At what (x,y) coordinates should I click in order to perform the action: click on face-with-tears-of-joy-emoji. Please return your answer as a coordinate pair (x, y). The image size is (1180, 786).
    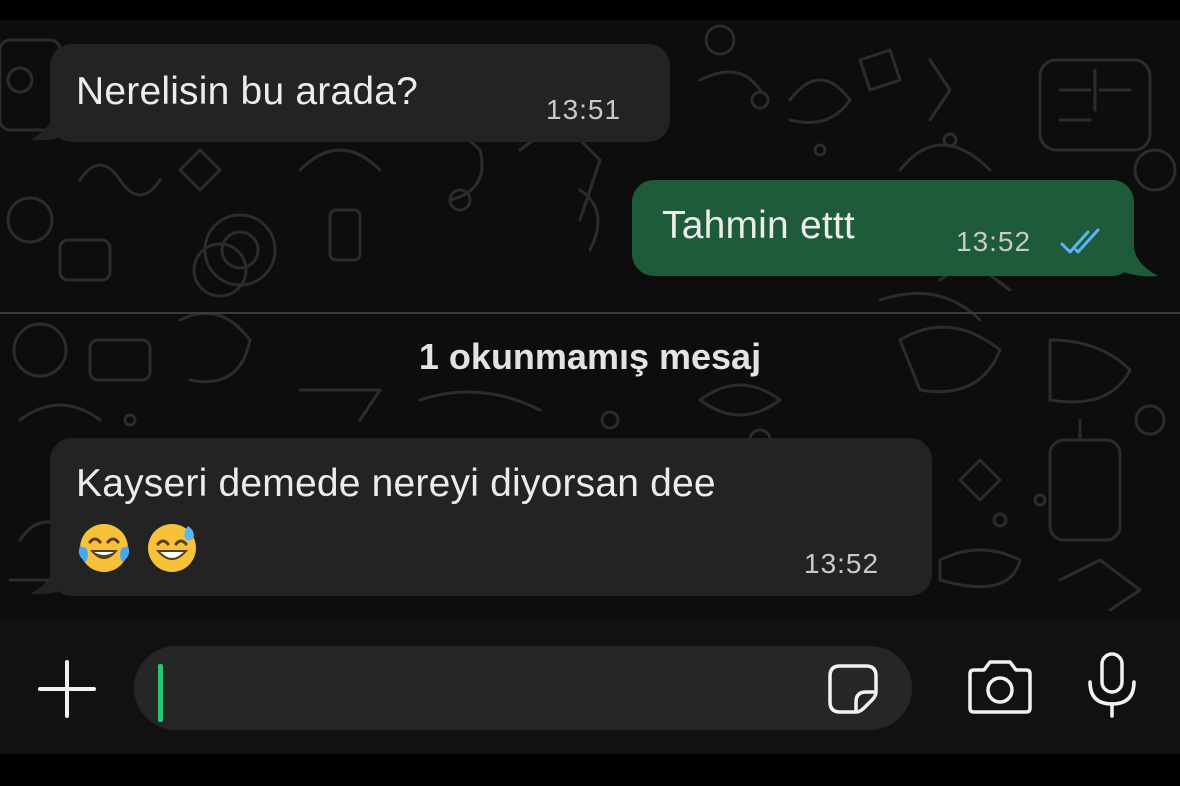
    Looking at the image, I should click on (104, 548).